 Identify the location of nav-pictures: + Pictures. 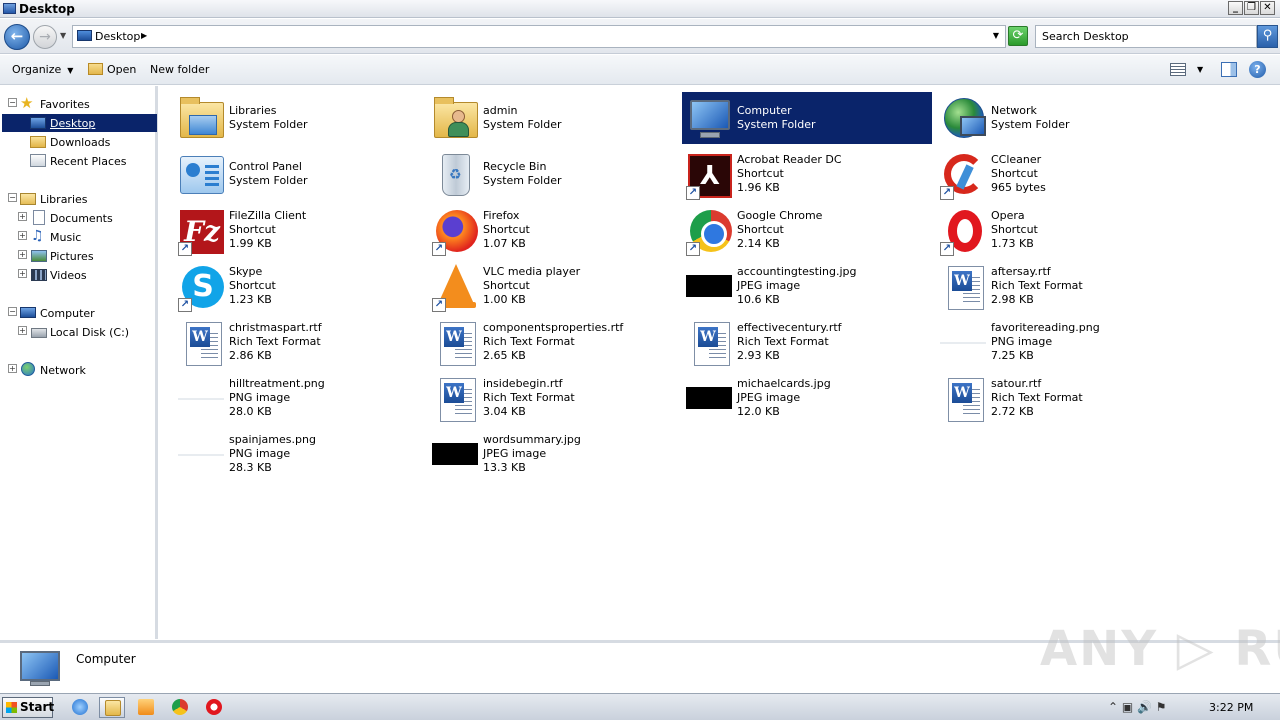
(78, 256).